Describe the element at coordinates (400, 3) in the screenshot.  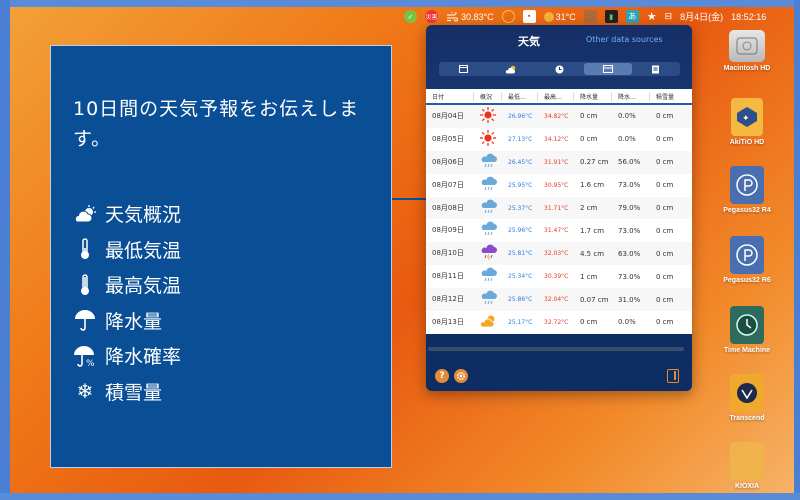
I see `desktop-frame-top` at that location.